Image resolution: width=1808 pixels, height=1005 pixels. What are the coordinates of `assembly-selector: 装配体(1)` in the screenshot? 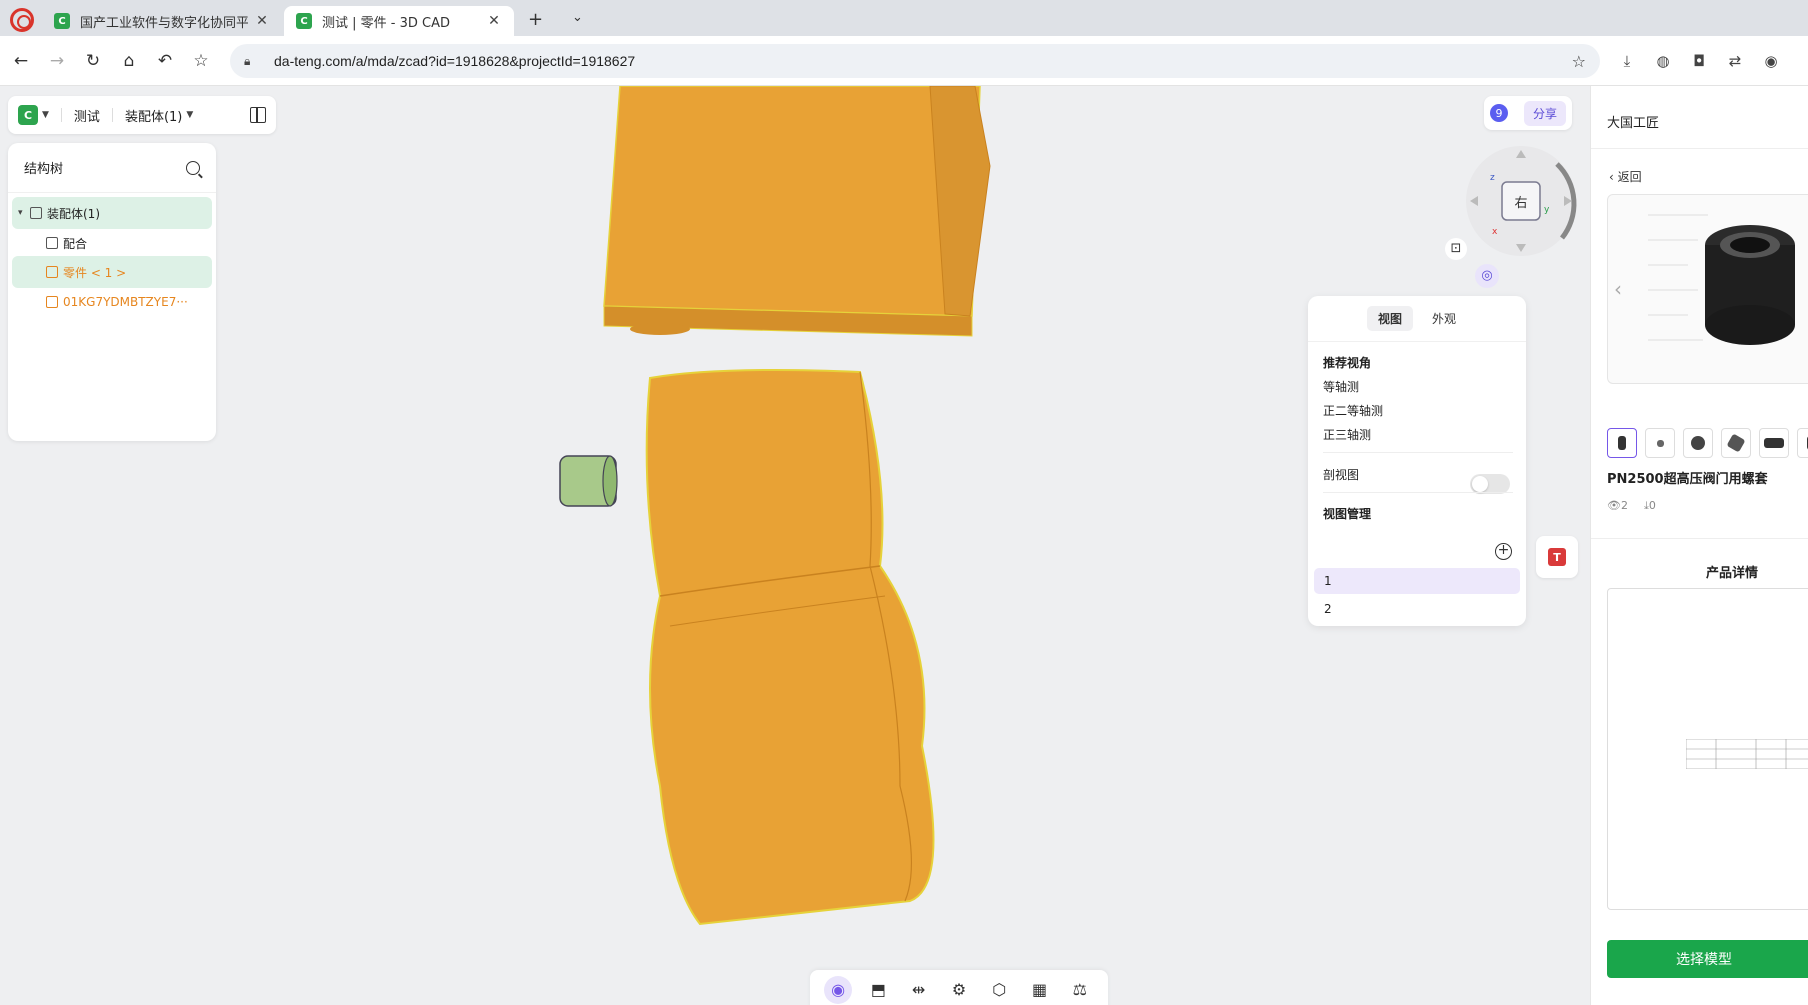 It's located at (153, 115).